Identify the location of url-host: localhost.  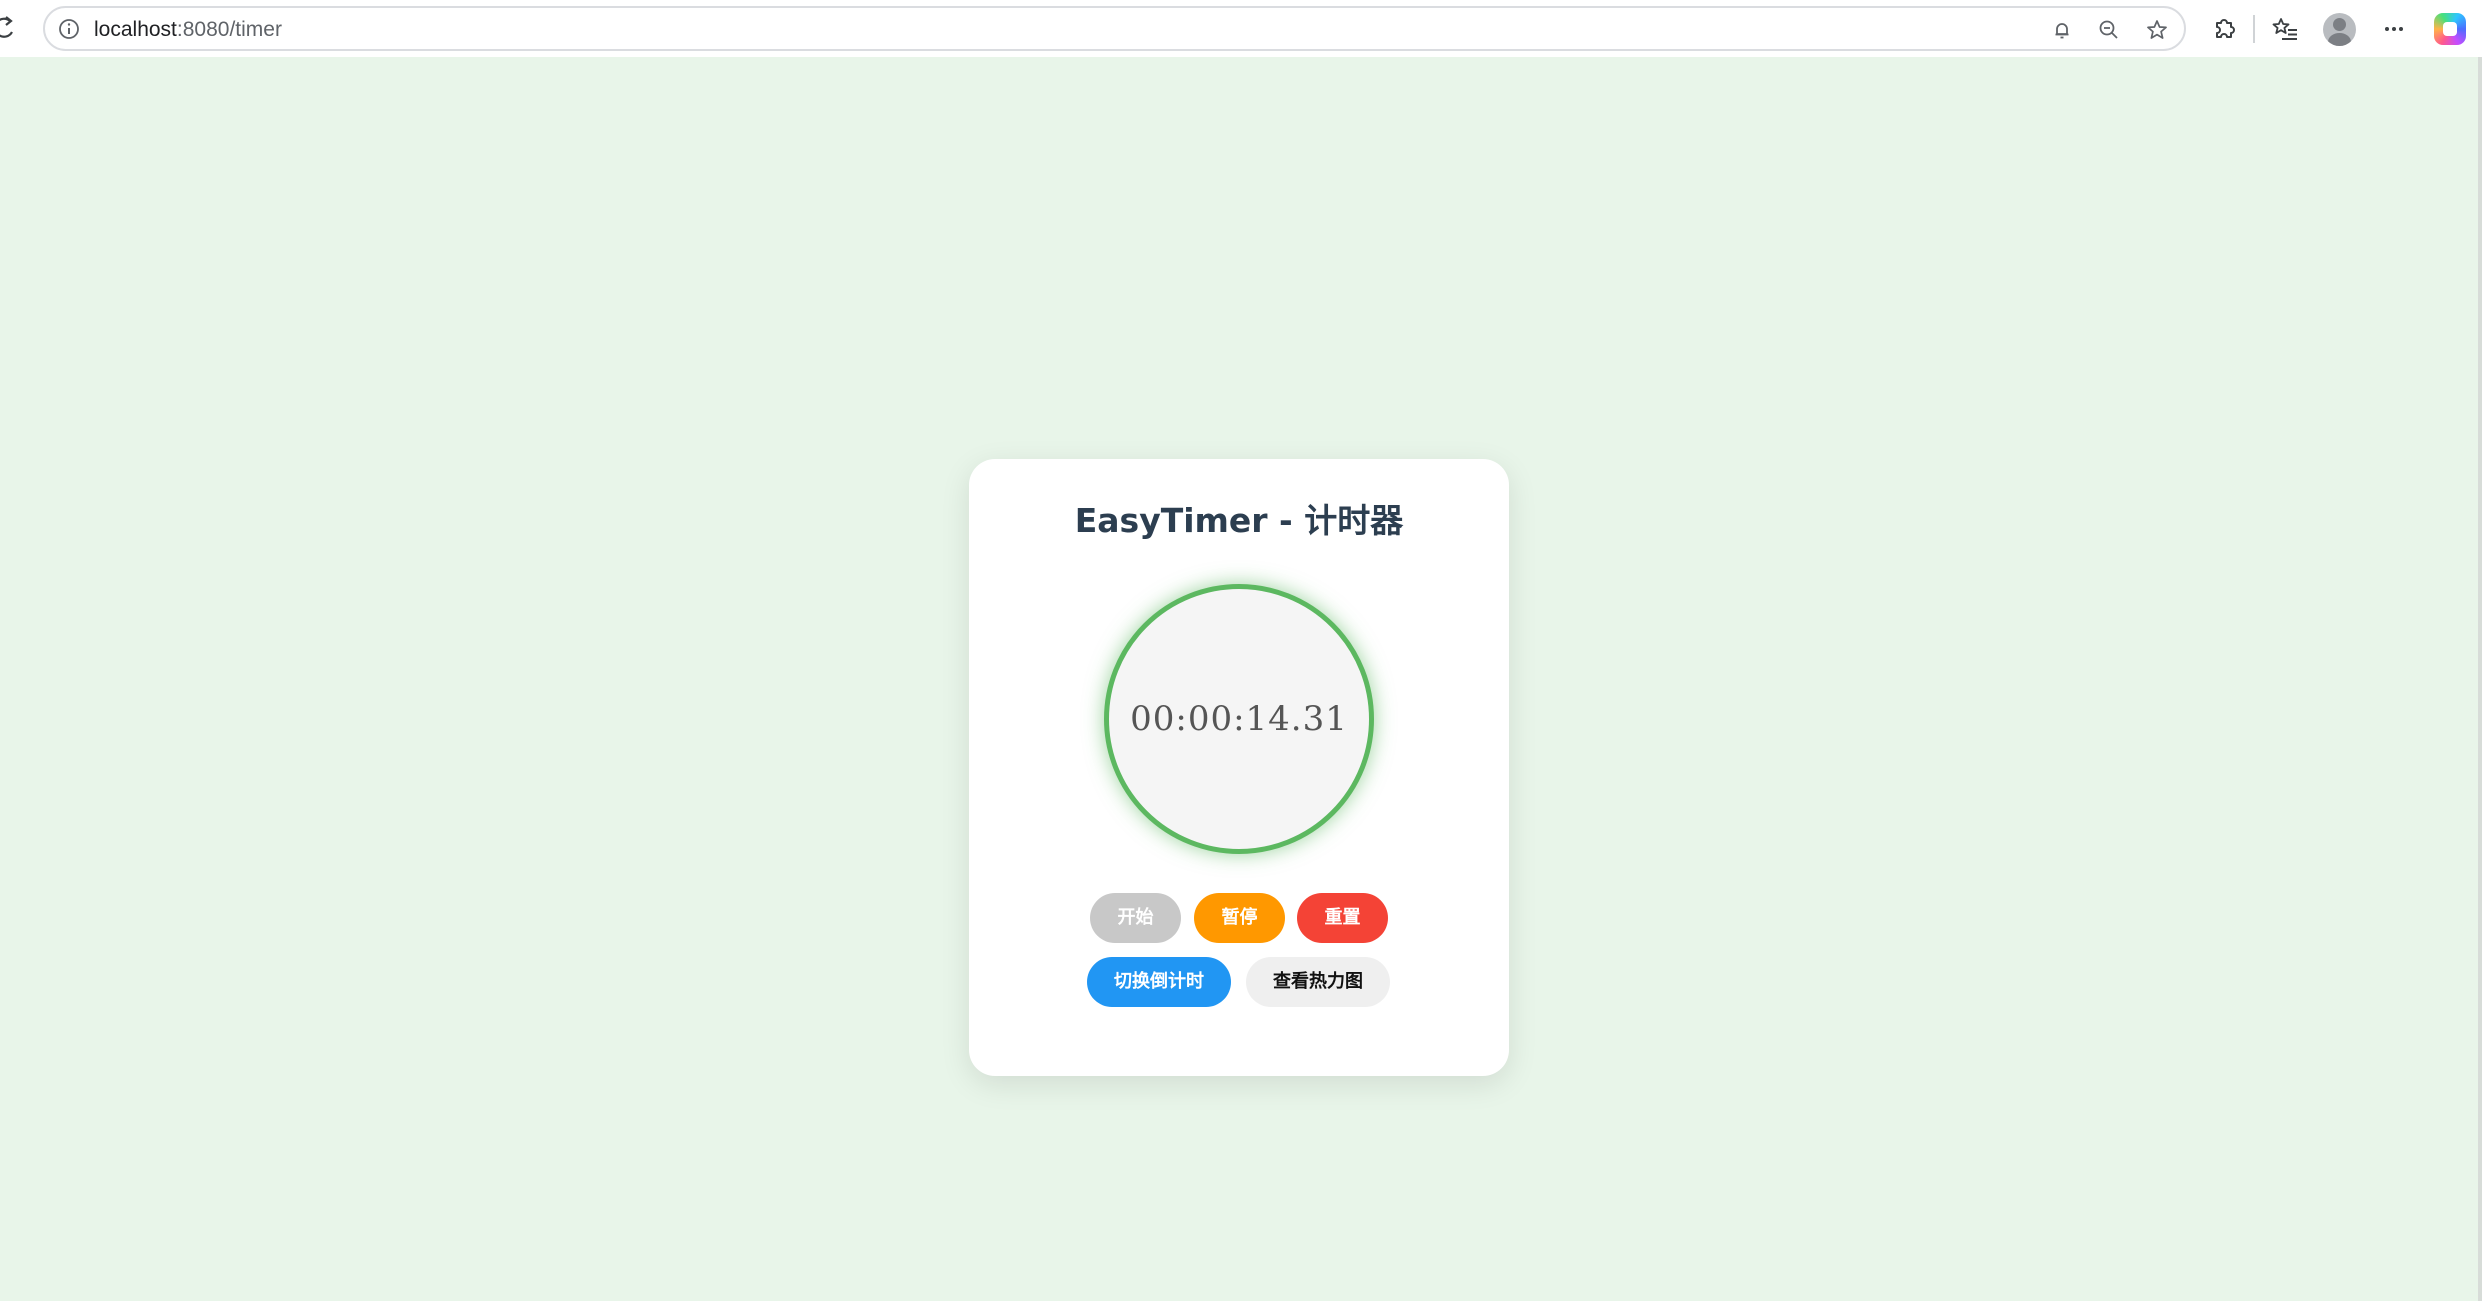
(135, 29).